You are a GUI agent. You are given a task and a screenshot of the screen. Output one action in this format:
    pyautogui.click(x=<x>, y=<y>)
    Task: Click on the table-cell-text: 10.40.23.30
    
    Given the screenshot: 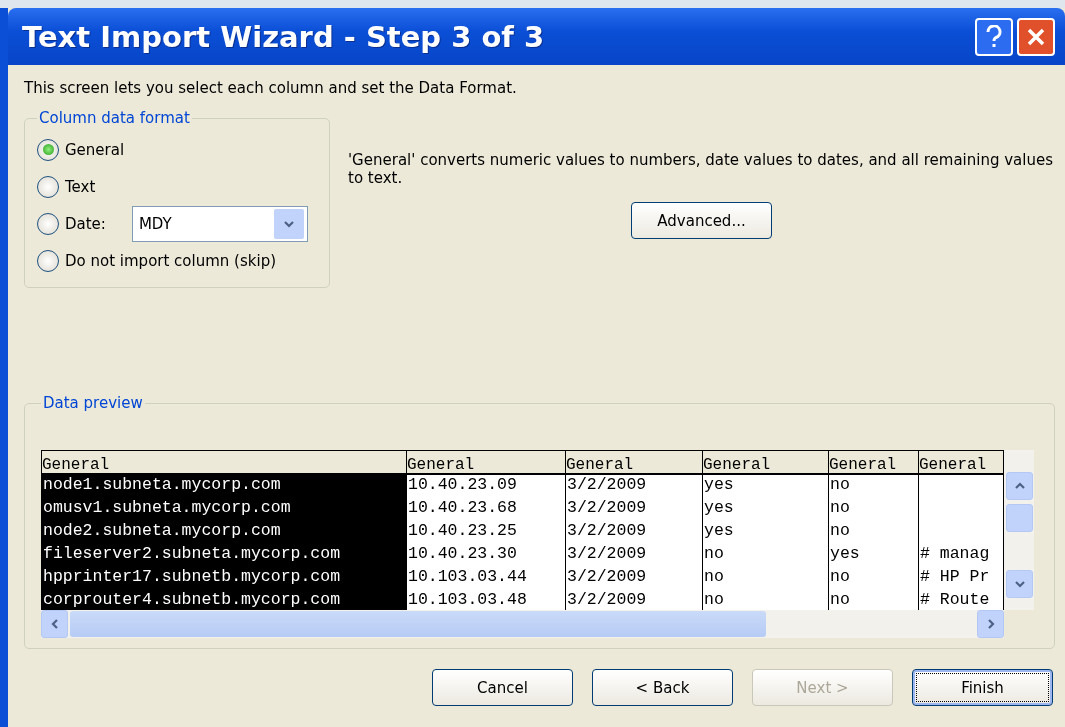 What is the action you would take?
    pyautogui.click(x=462, y=554)
    